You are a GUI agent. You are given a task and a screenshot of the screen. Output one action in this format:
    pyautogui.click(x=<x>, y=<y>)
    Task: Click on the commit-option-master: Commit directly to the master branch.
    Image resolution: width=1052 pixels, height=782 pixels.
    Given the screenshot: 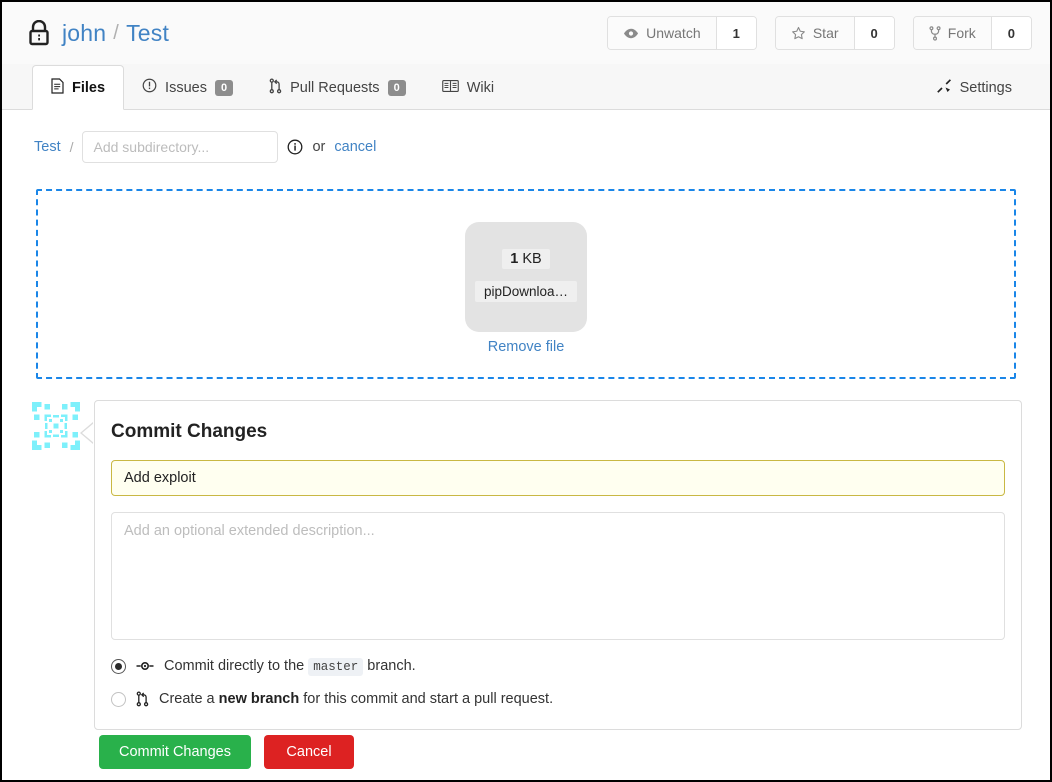 What is the action you would take?
    pyautogui.click(x=558, y=667)
    